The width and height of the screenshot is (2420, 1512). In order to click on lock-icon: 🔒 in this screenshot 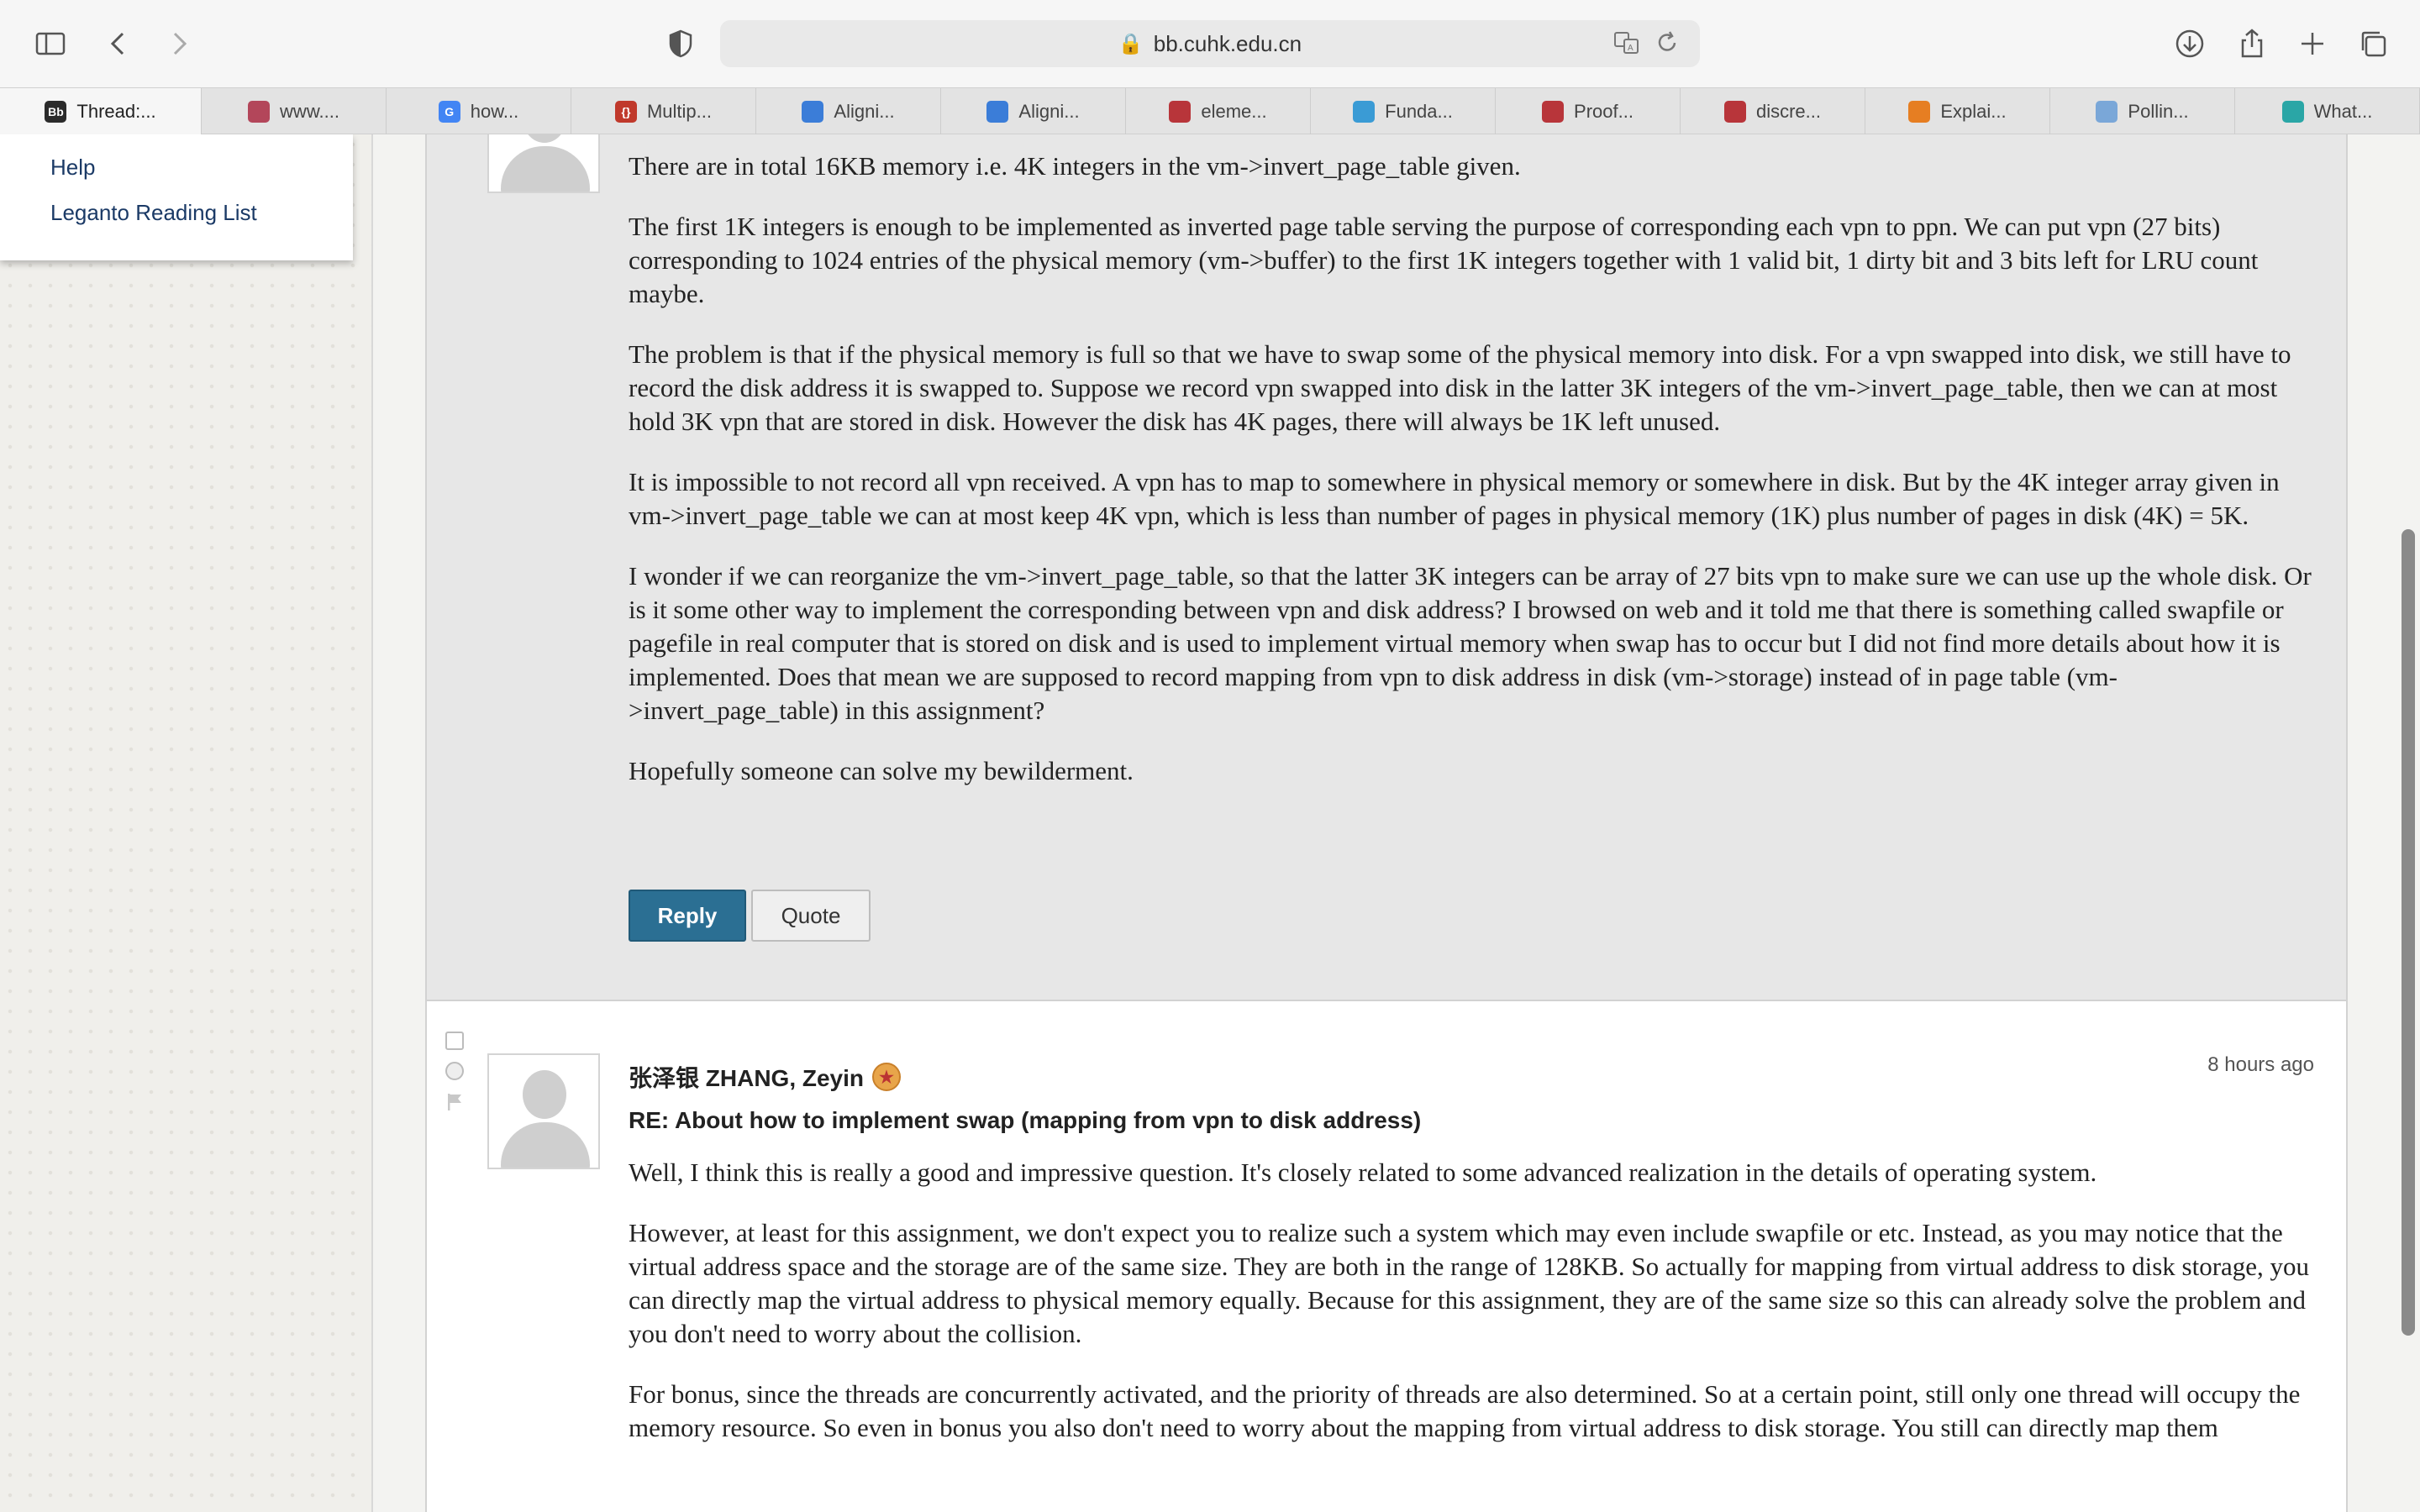, I will do `click(1131, 43)`.